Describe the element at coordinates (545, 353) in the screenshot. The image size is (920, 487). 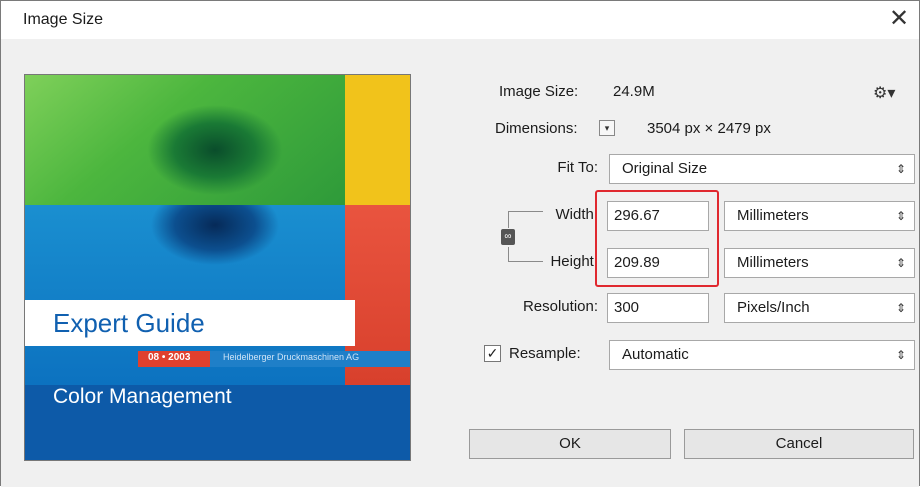
I see `resample-label: Resample:` at that location.